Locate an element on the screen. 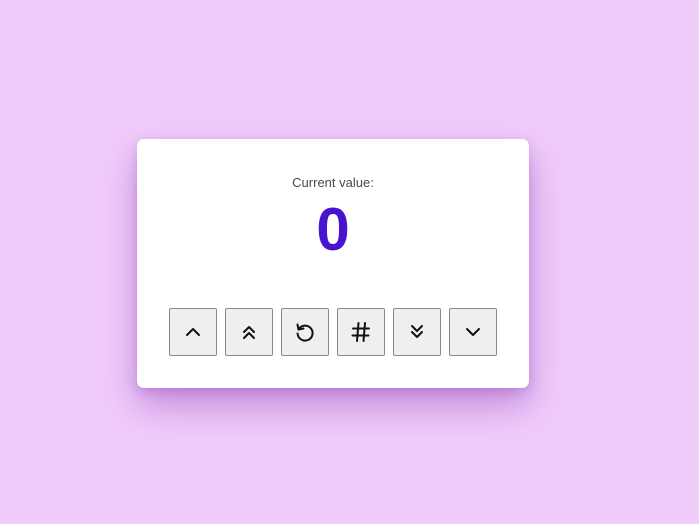 This screenshot has width=699, height=524. counter-controls is located at coordinates (333, 332).